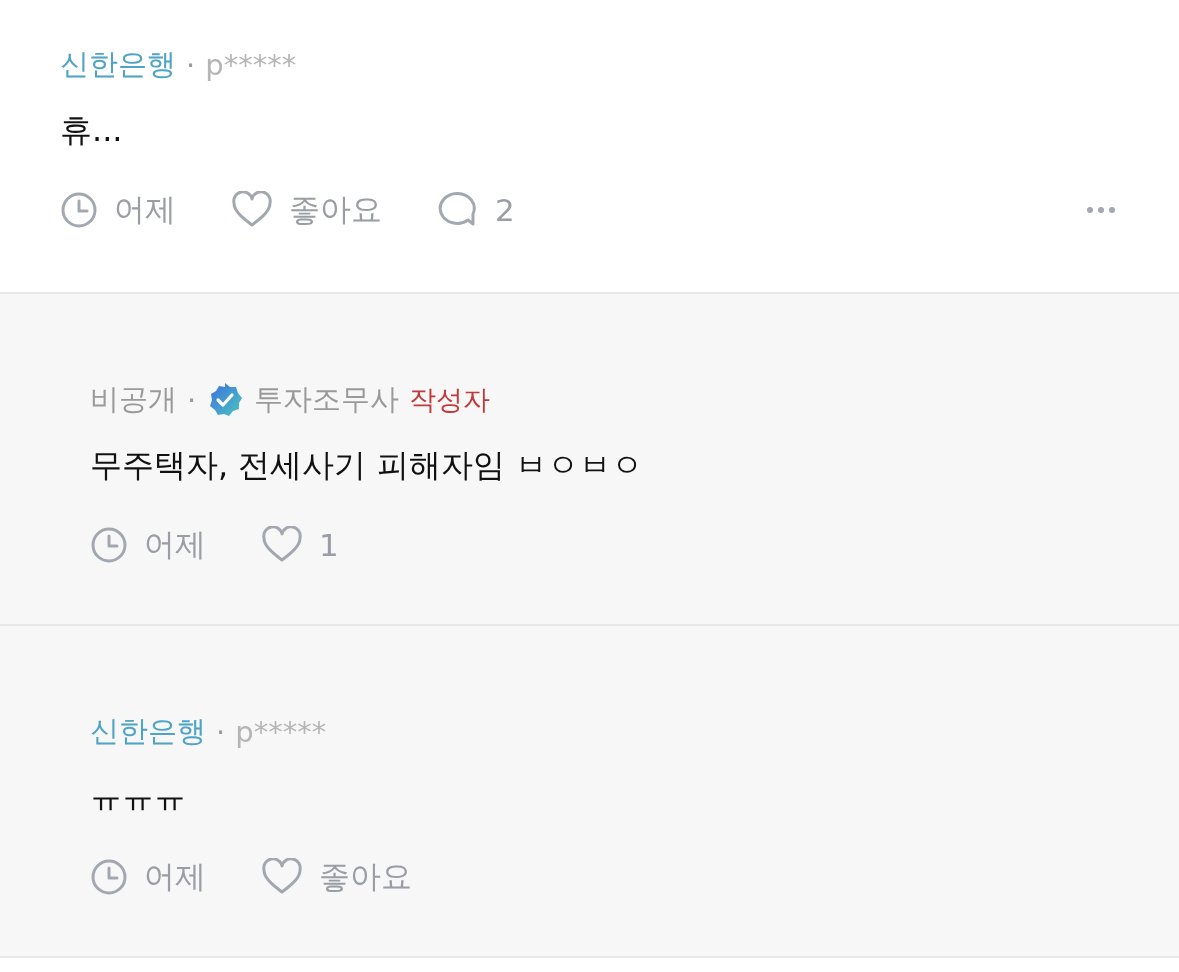 The image size is (1179, 972). I want to click on reply-text: ㅠㅠㅠ, so click(138, 797).